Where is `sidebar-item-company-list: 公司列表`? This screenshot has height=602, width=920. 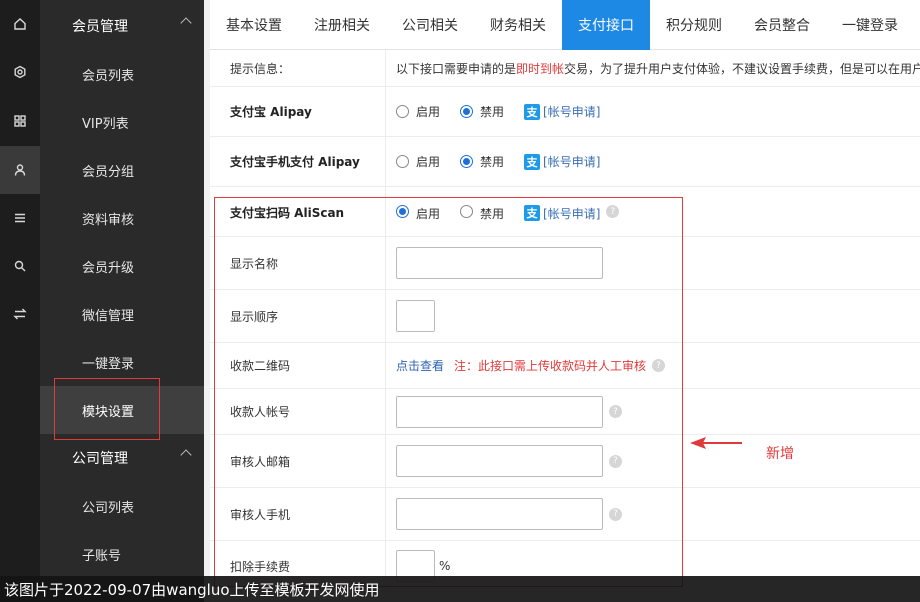 sidebar-item-company-list: 公司列表 is located at coordinates (122, 506).